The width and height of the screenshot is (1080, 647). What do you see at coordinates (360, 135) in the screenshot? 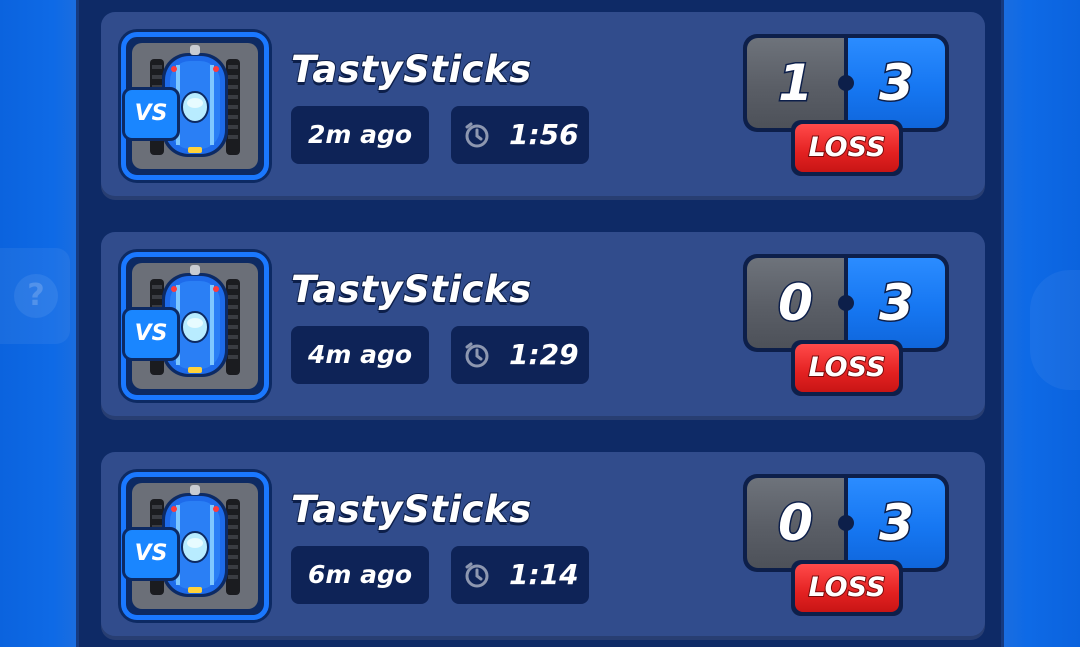
I see `time-ago-label: 2m ago` at bounding box center [360, 135].